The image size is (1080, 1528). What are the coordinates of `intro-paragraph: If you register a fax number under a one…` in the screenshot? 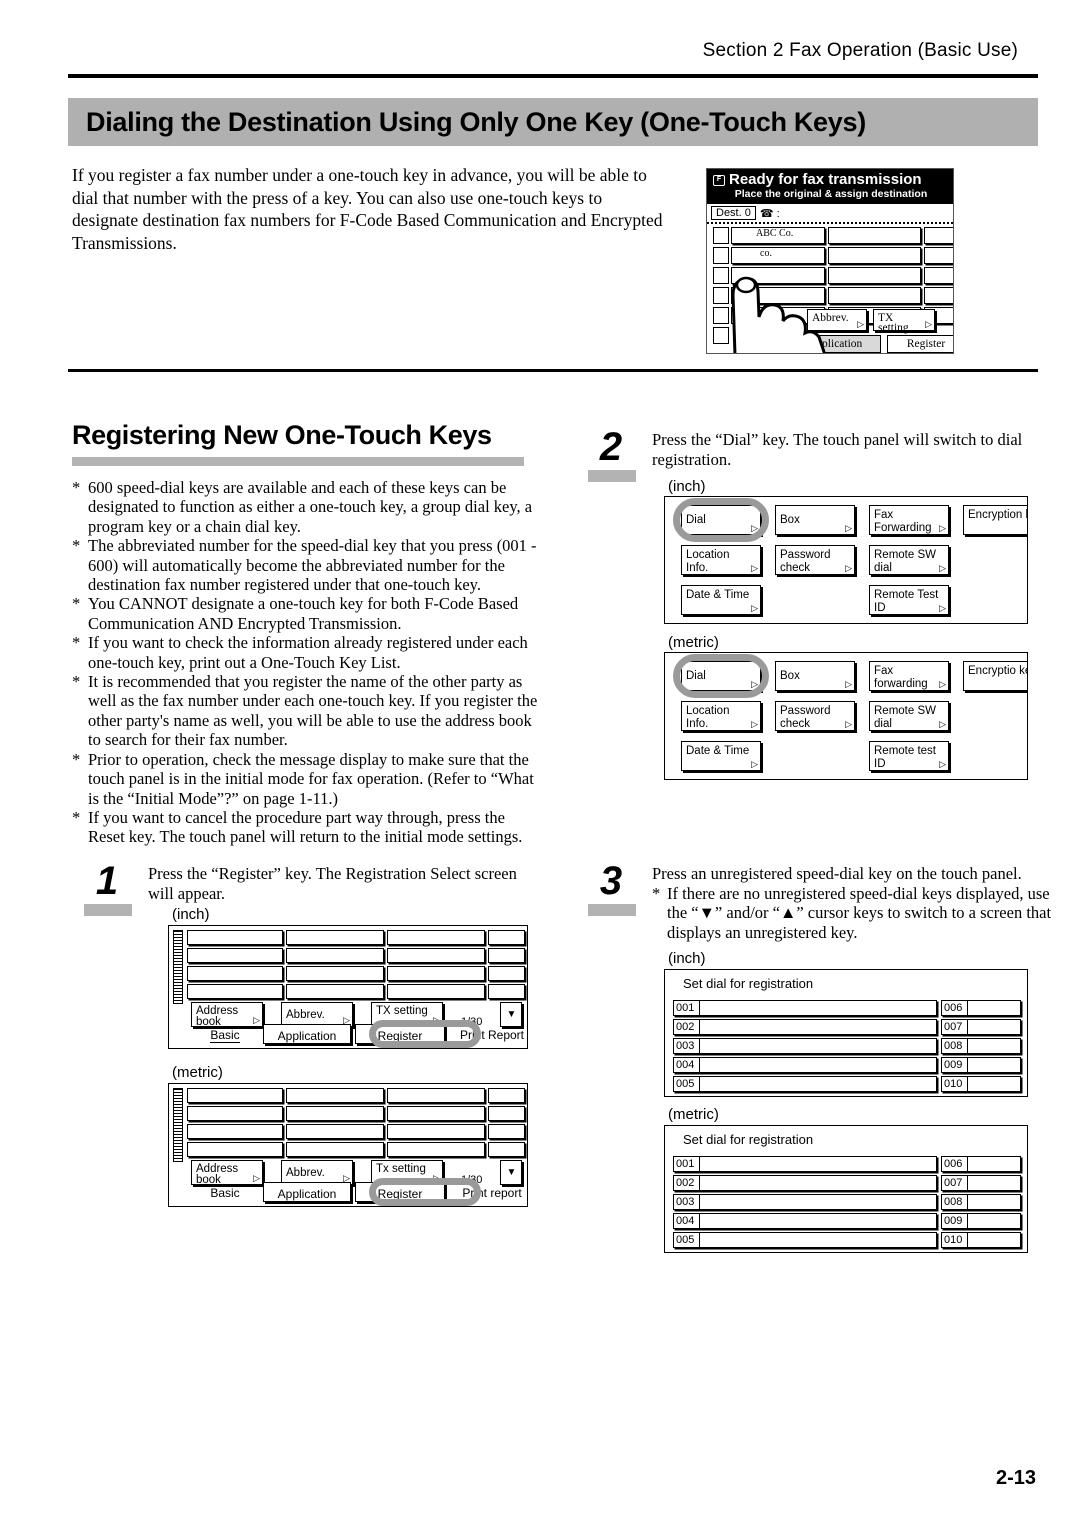 It's located at (367, 209).